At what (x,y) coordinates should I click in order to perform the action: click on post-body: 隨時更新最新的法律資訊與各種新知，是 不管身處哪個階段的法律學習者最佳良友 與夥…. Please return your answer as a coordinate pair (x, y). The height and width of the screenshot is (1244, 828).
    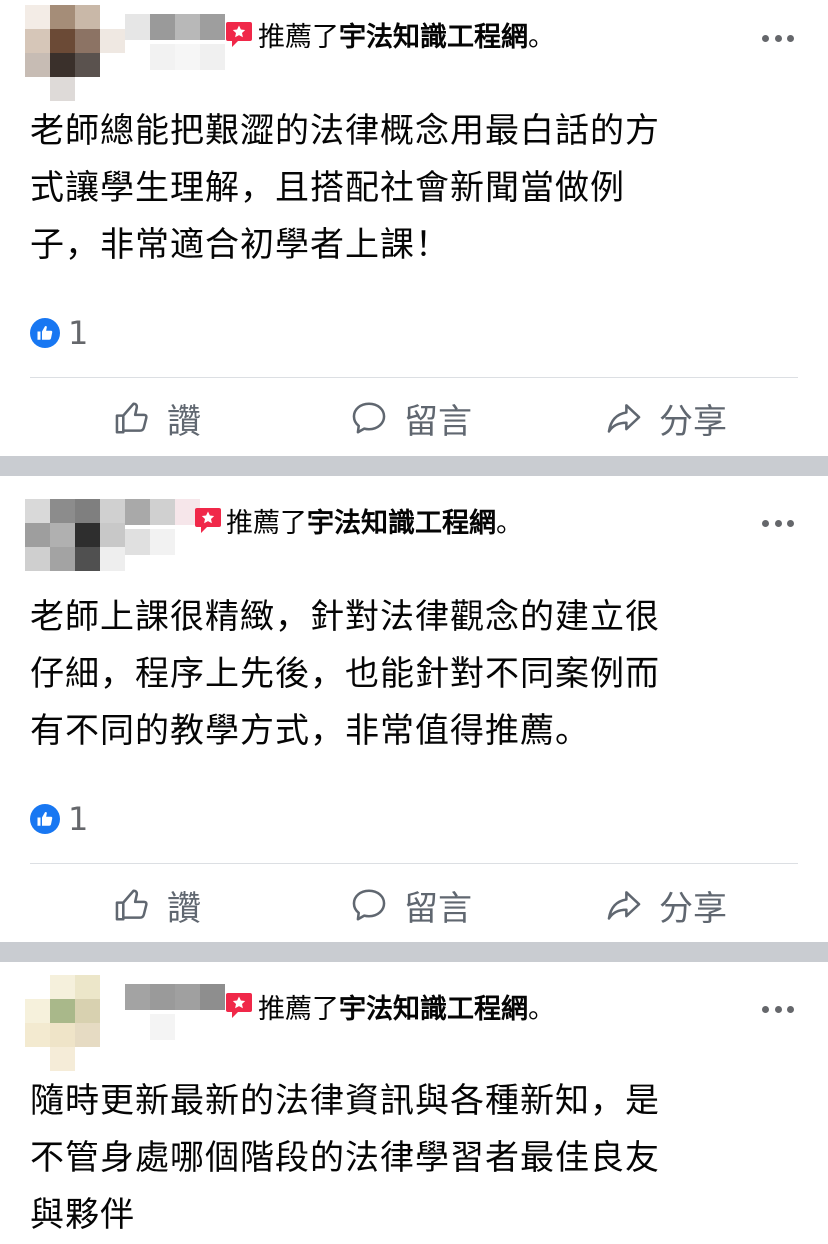
    Looking at the image, I should click on (400, 1158).